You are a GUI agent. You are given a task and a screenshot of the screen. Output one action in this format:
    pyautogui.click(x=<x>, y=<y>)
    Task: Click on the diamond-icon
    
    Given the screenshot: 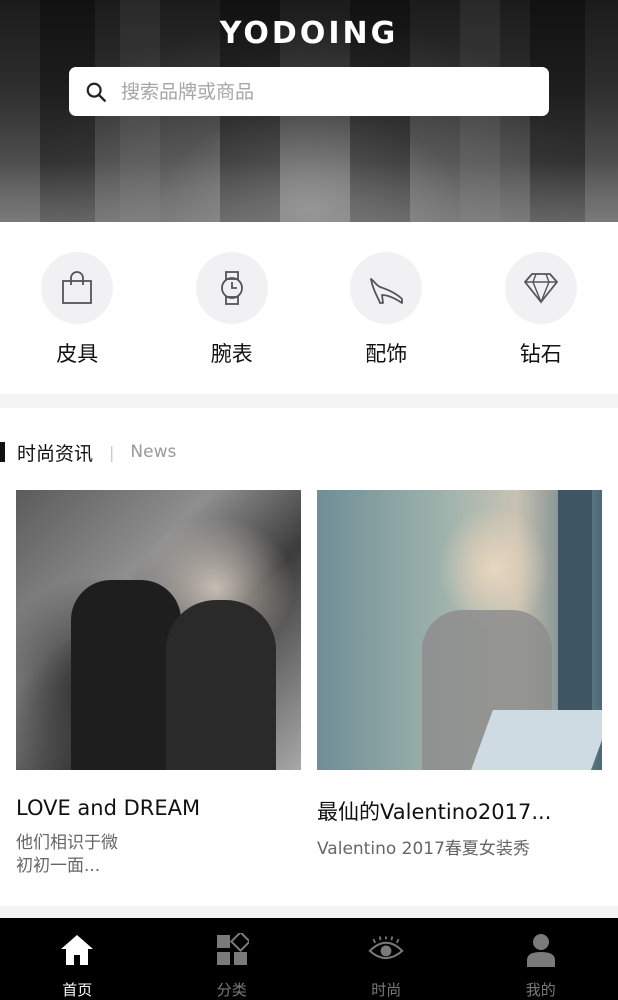 What is the action you would take?
    pyautogui.click(x=540, y=288)
    